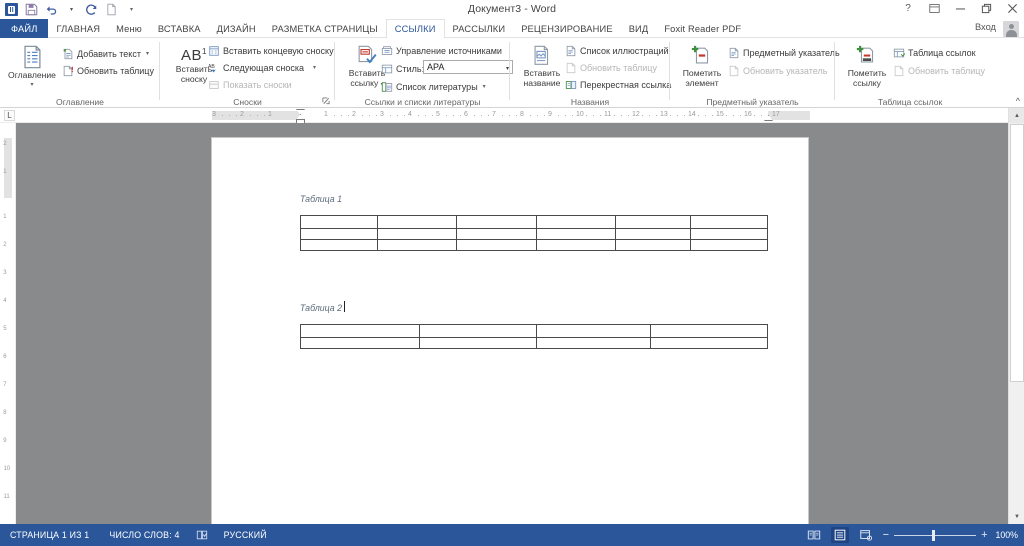  I want to click on zoom-slider: − +, so click(935, 535).